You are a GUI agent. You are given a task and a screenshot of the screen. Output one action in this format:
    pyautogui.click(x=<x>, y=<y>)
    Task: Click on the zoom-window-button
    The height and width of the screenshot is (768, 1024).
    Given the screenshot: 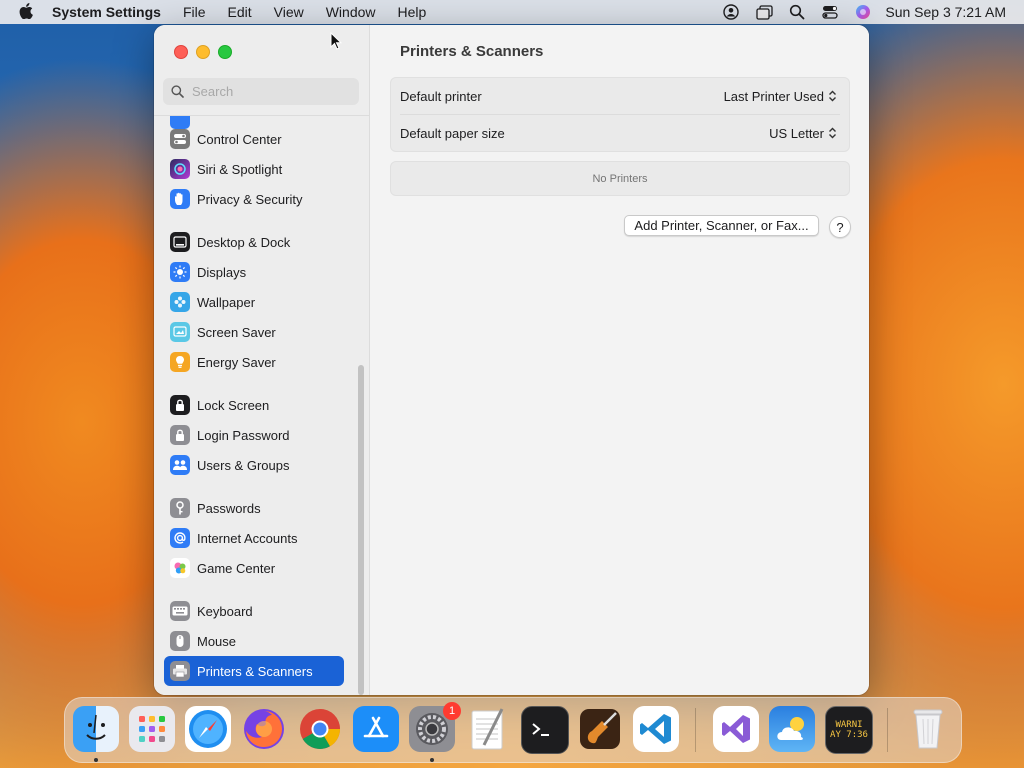 What is the action you would take?
    pyautogui.click(x=225, y=52)
    